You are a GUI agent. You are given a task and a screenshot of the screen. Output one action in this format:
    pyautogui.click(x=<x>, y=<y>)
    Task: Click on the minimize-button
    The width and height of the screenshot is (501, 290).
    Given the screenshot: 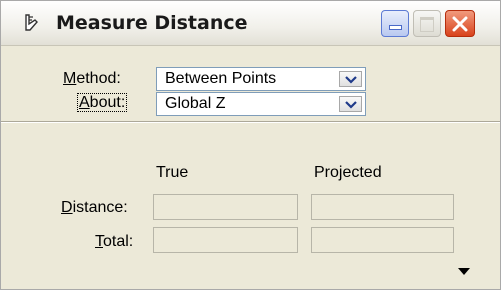 What is the action you would take?
    pyautogui.click(x=395, y=23)
    